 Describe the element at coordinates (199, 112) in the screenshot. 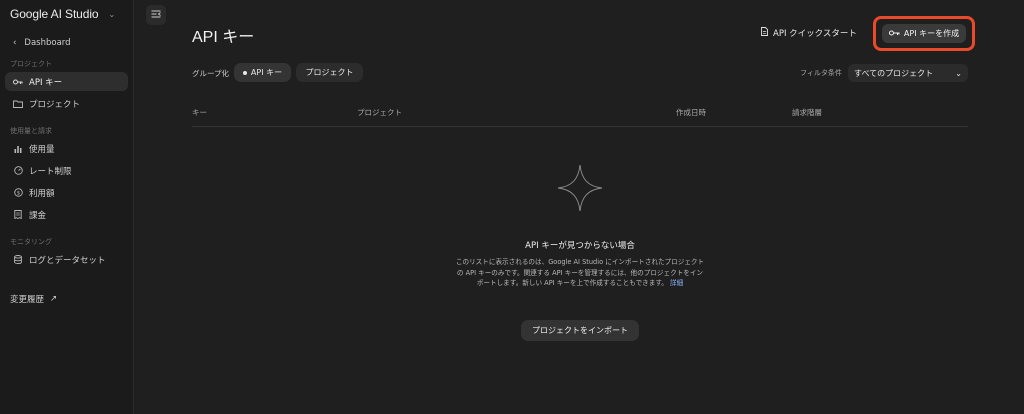

I see `column-header-key: キー` at that location.